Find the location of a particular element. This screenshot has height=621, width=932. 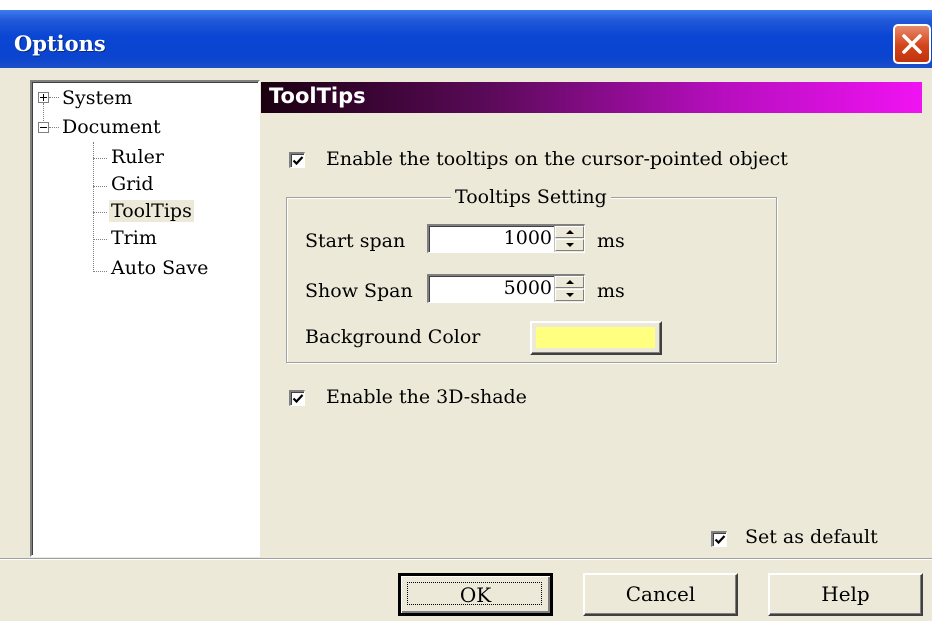

enable-3d-shade-label: Enable the 3D-shade is located at coordinates (426, 397).